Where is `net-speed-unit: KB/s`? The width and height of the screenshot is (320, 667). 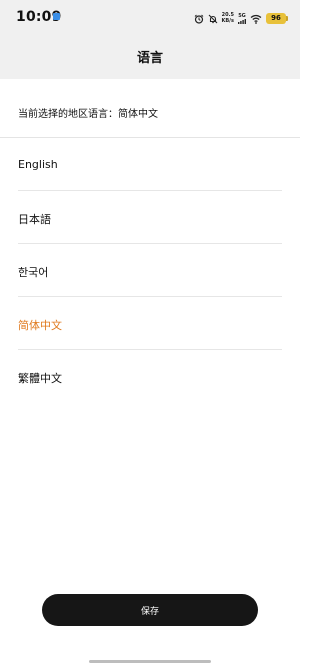 net-speed-unit: KB/s is located at coordinates (228, 21).